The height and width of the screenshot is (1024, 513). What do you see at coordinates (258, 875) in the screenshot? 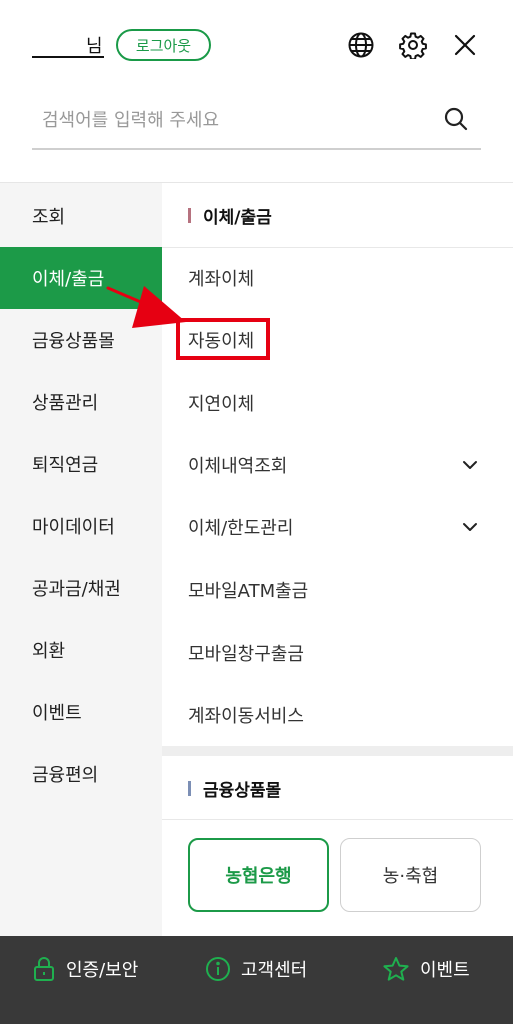
I see `nh-bank-button: 농협은행` at bounding box center [258, 875].